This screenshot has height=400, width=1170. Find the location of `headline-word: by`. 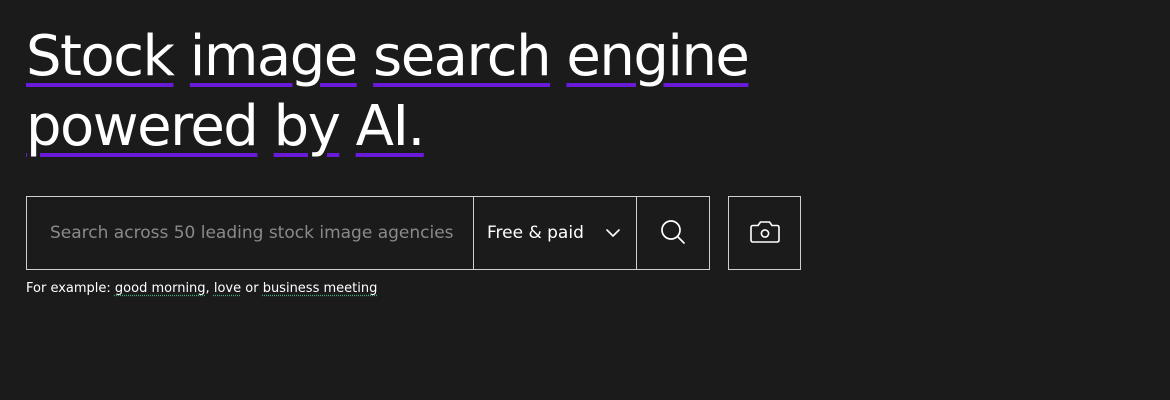

headline-word: by is located at coordinates (307, 126).